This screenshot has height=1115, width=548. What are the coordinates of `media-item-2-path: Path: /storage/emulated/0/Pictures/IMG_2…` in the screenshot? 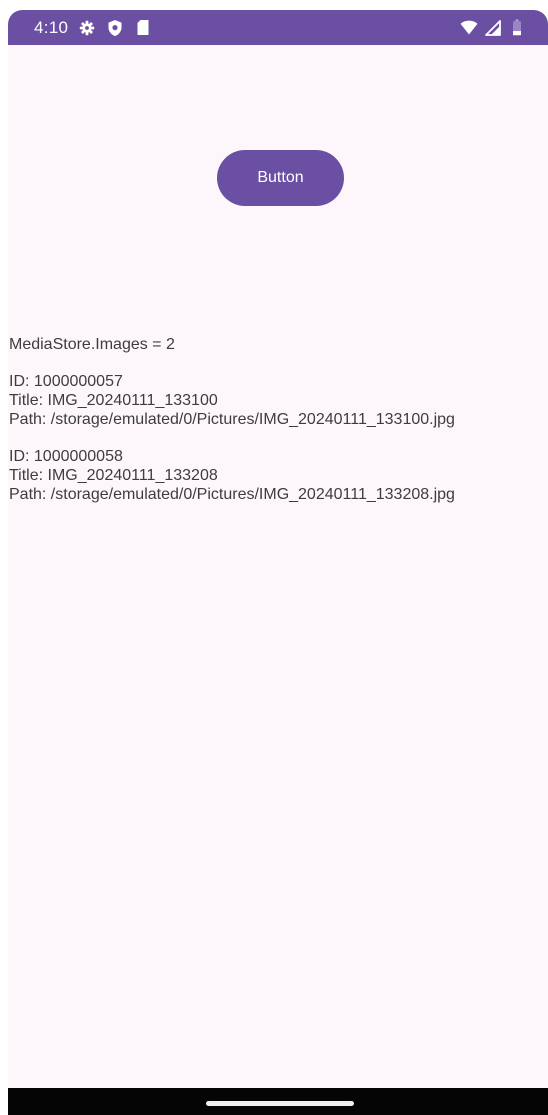 It's located at (232, 494).